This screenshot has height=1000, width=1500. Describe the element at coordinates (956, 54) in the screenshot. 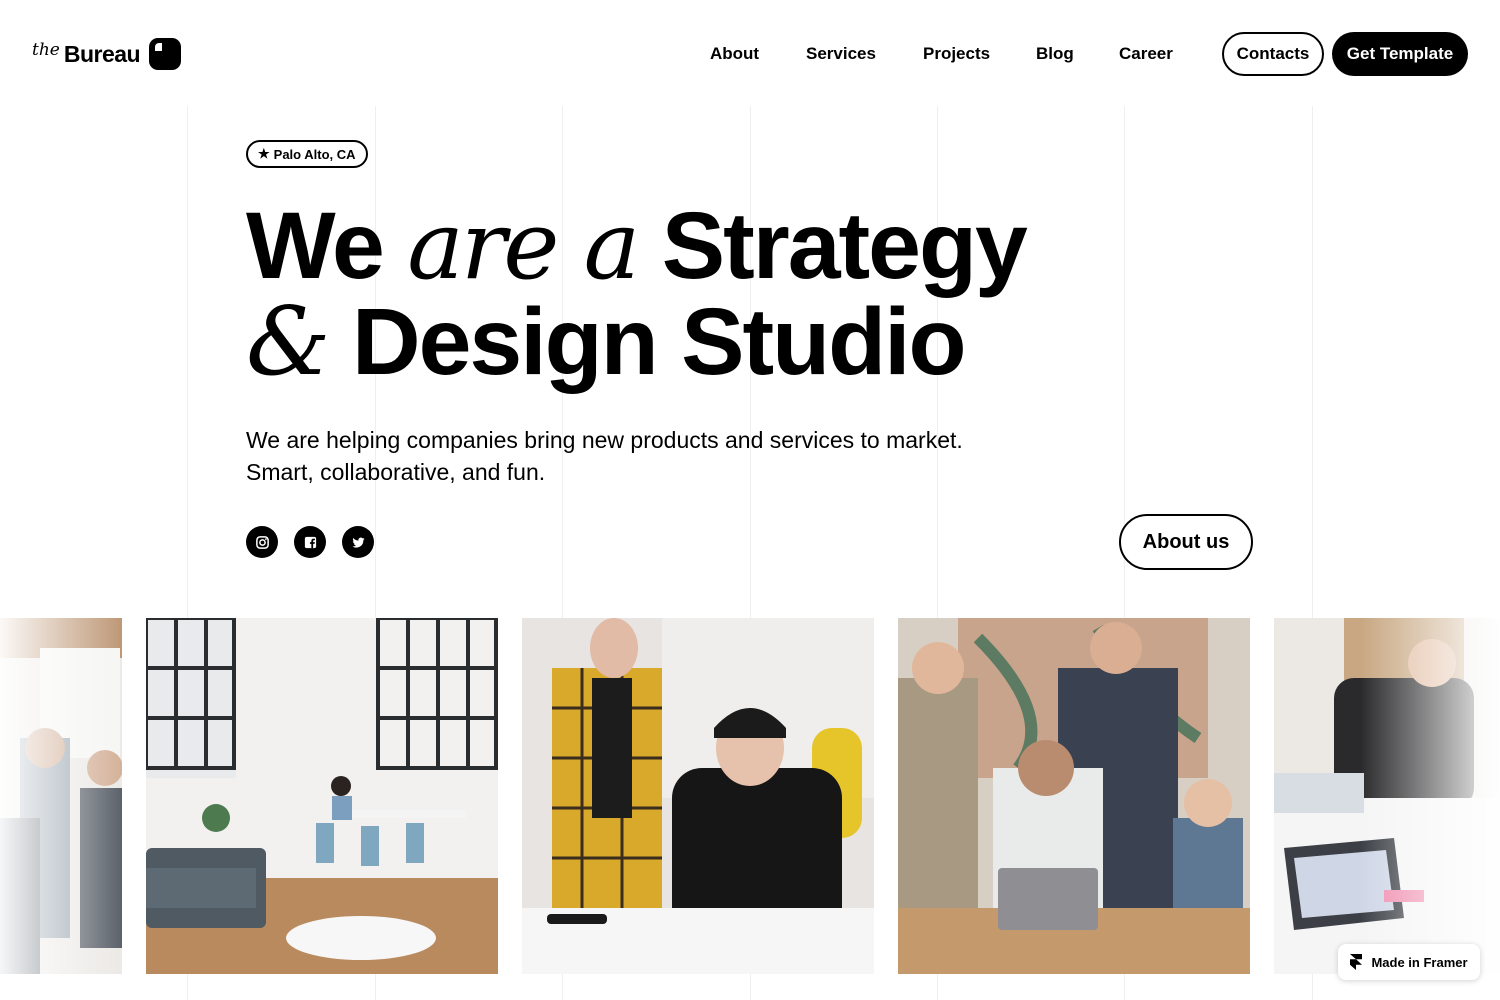

I see `nav-projects: Projects` at that location.